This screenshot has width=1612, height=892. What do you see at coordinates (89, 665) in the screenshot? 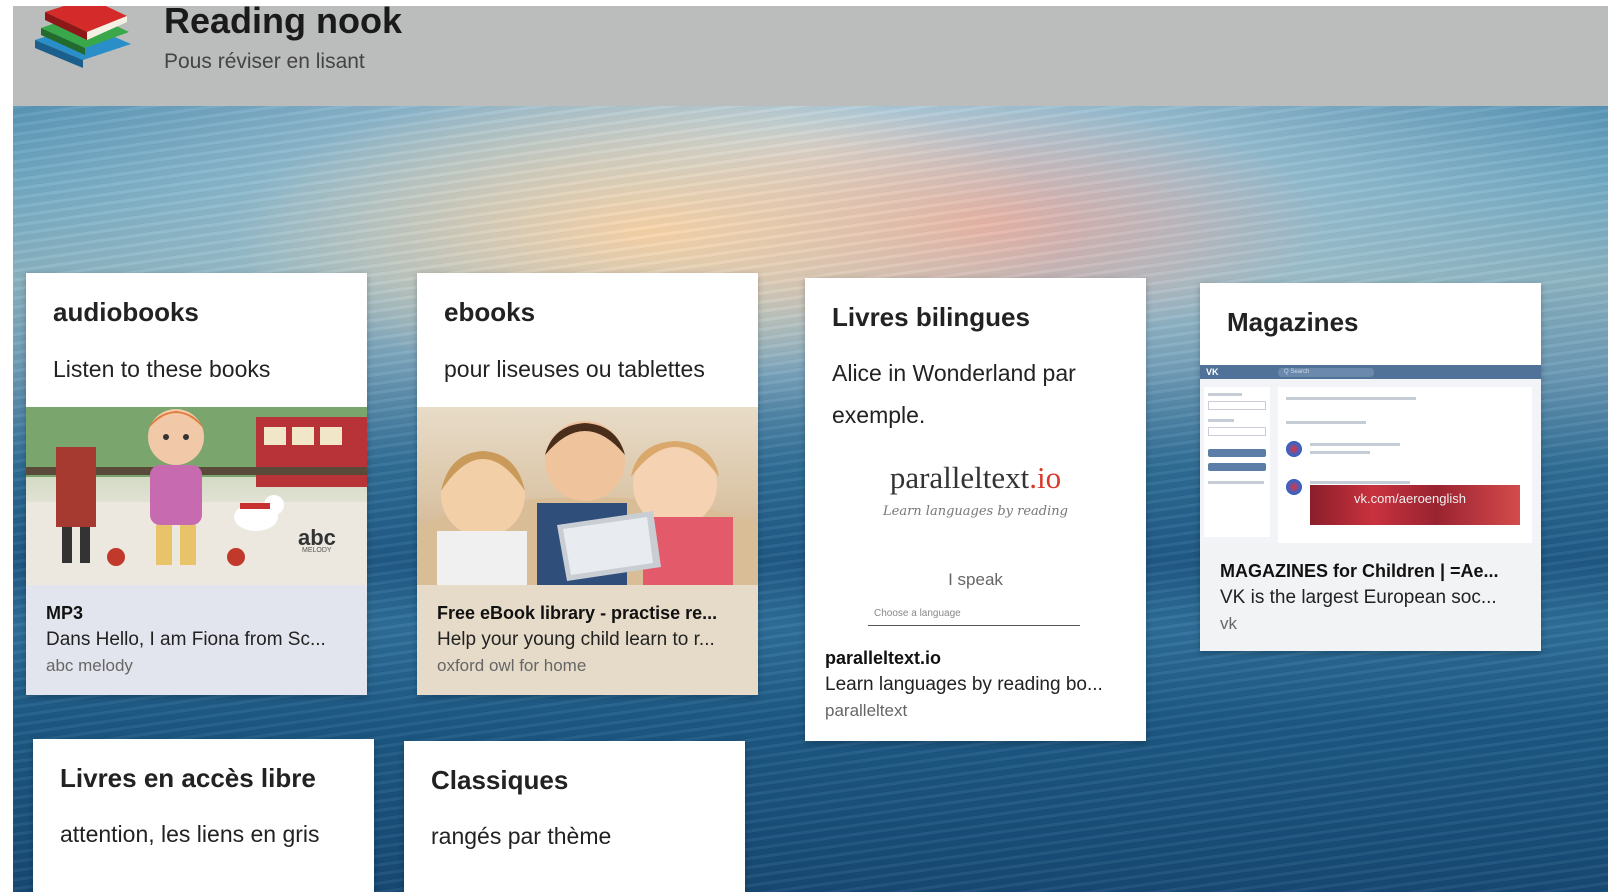
I see `link-source: abc melody` at bounding box center [89, 665].